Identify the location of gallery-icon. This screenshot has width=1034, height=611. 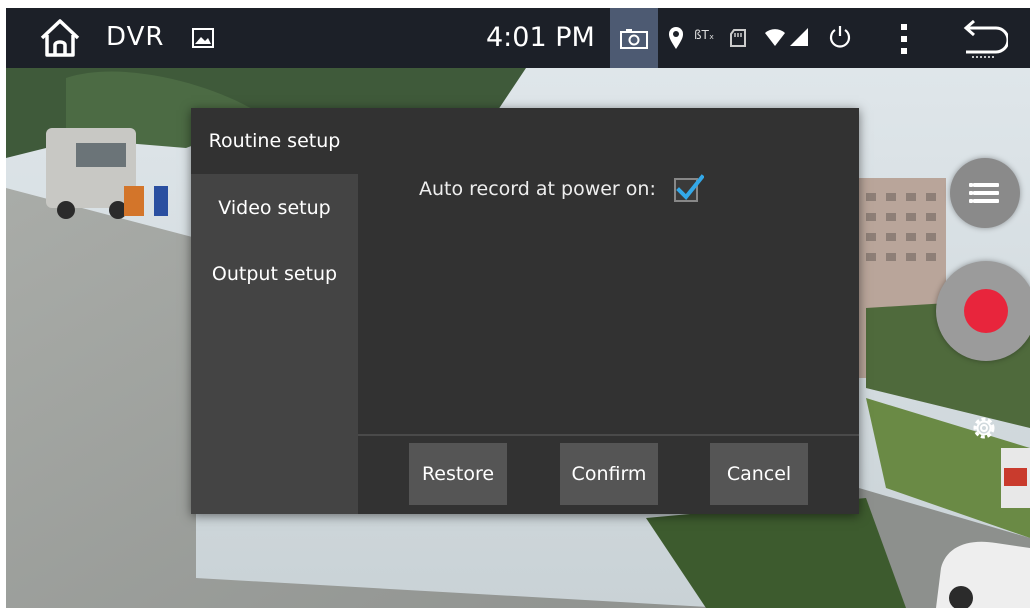
(203, 38).